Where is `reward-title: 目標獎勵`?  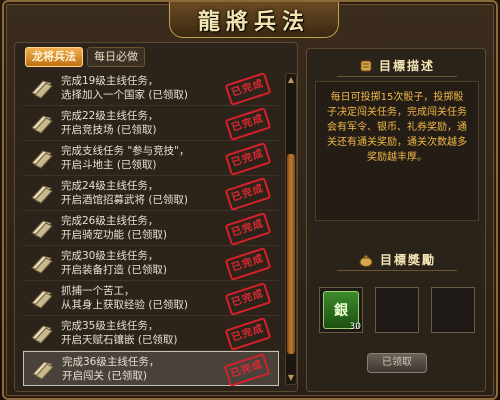
reward-title: 目標獎勵 is located at coordinates (397, 260).